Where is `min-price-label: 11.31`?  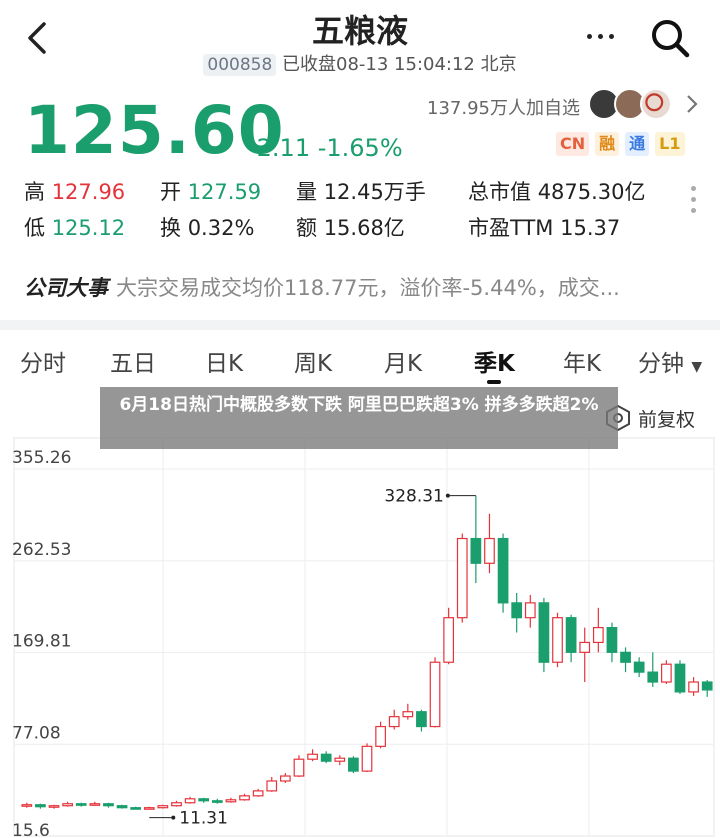
min-price-label: 11.31 is located at coordinates (203, 819).